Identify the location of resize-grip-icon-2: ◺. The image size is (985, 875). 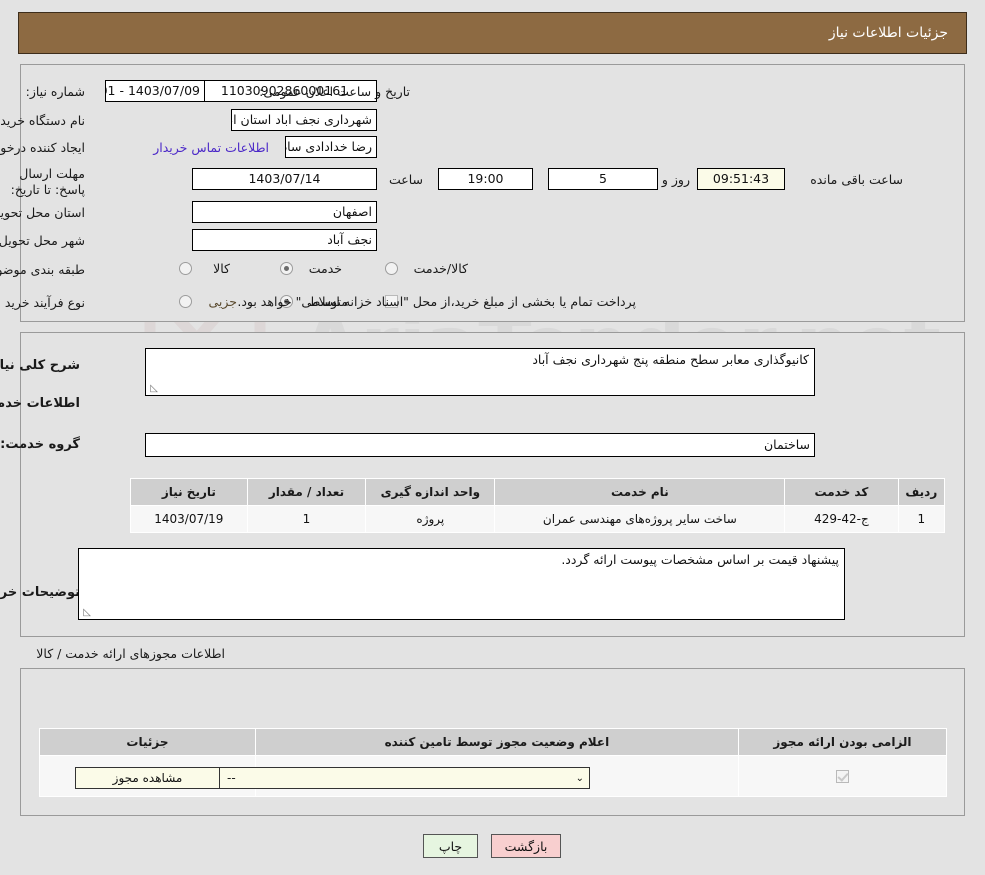
(86, 613).